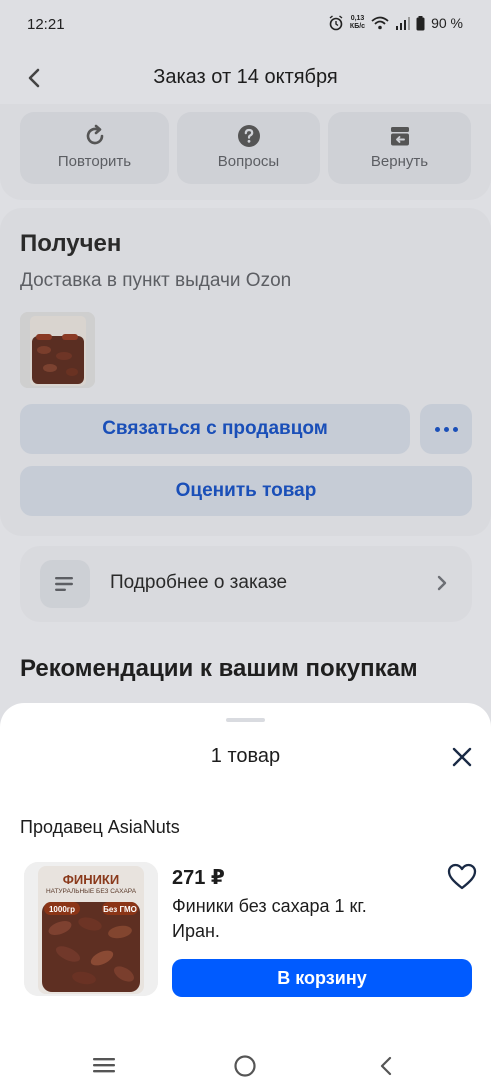 This screenshot has width=491, height=1090. I want to click on return-label: Вернуть, so click(399, 161).